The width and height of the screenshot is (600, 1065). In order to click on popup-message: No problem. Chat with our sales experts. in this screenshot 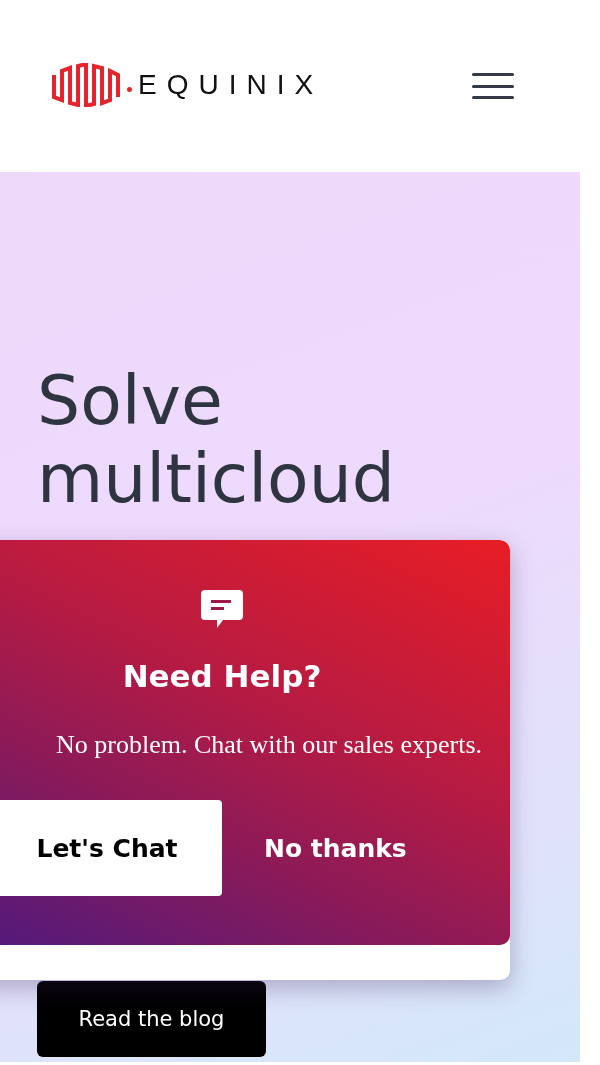, I will do `click(269, 745)`.